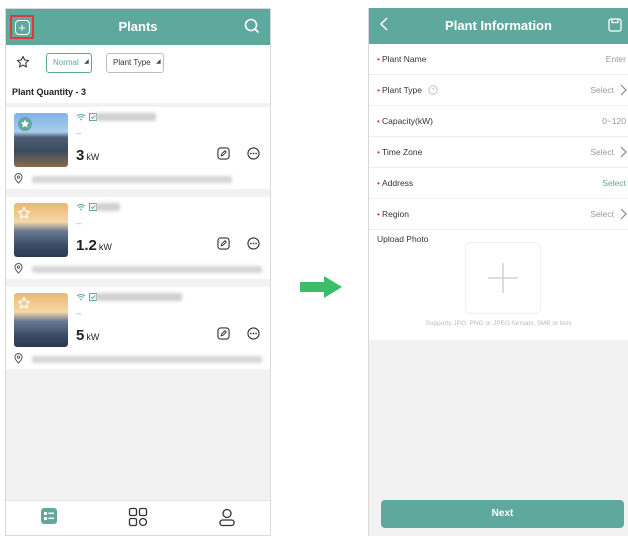 This screenshot has width=628, height=536. I want to click on upload-photo-label: Upload Photo, so click(403, 239).